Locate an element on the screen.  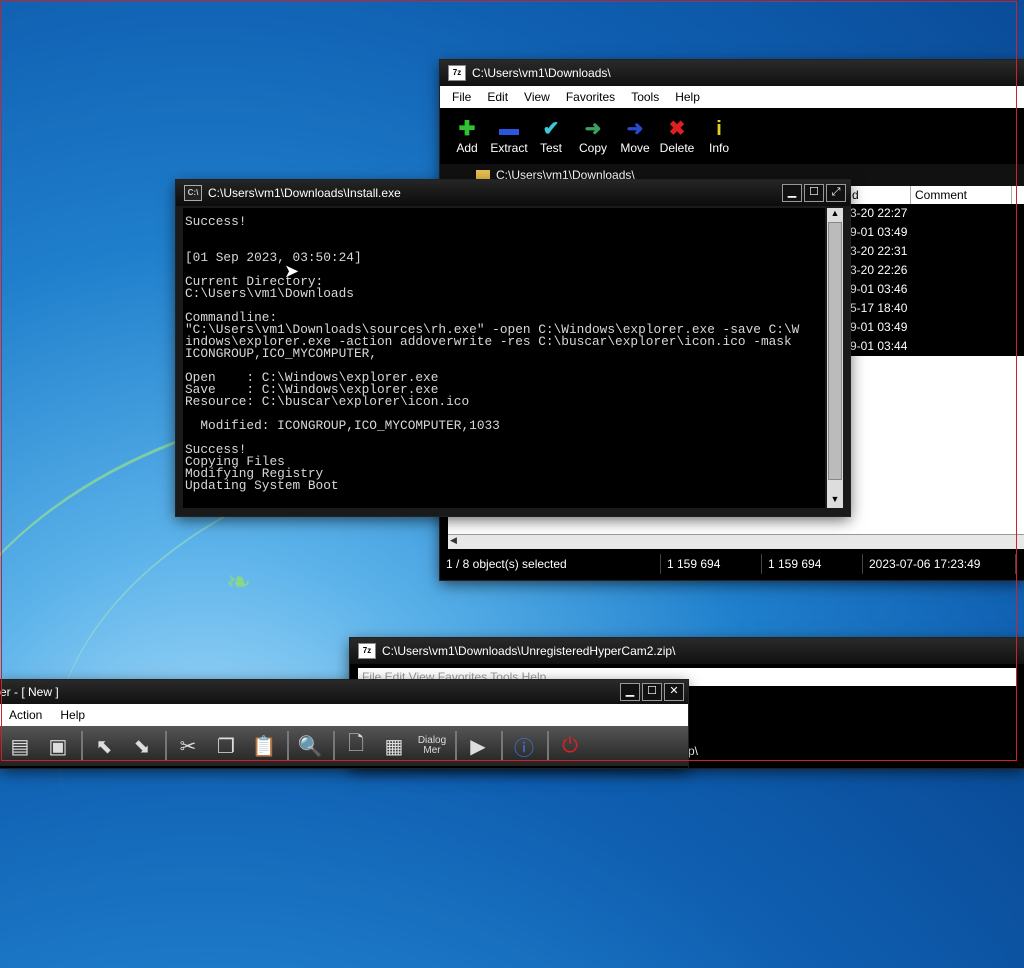
extract-button: ▬ Extract is located at coordinates (509, 136).